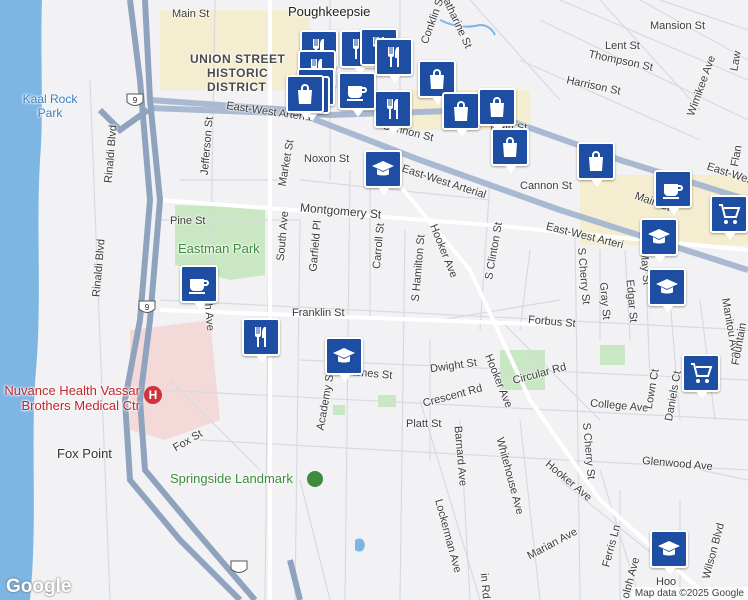  What do you see at coordinates (191, 14) in the screenshot?
I see `label-main-st-1: Main St` at bounding box center [191, 14].